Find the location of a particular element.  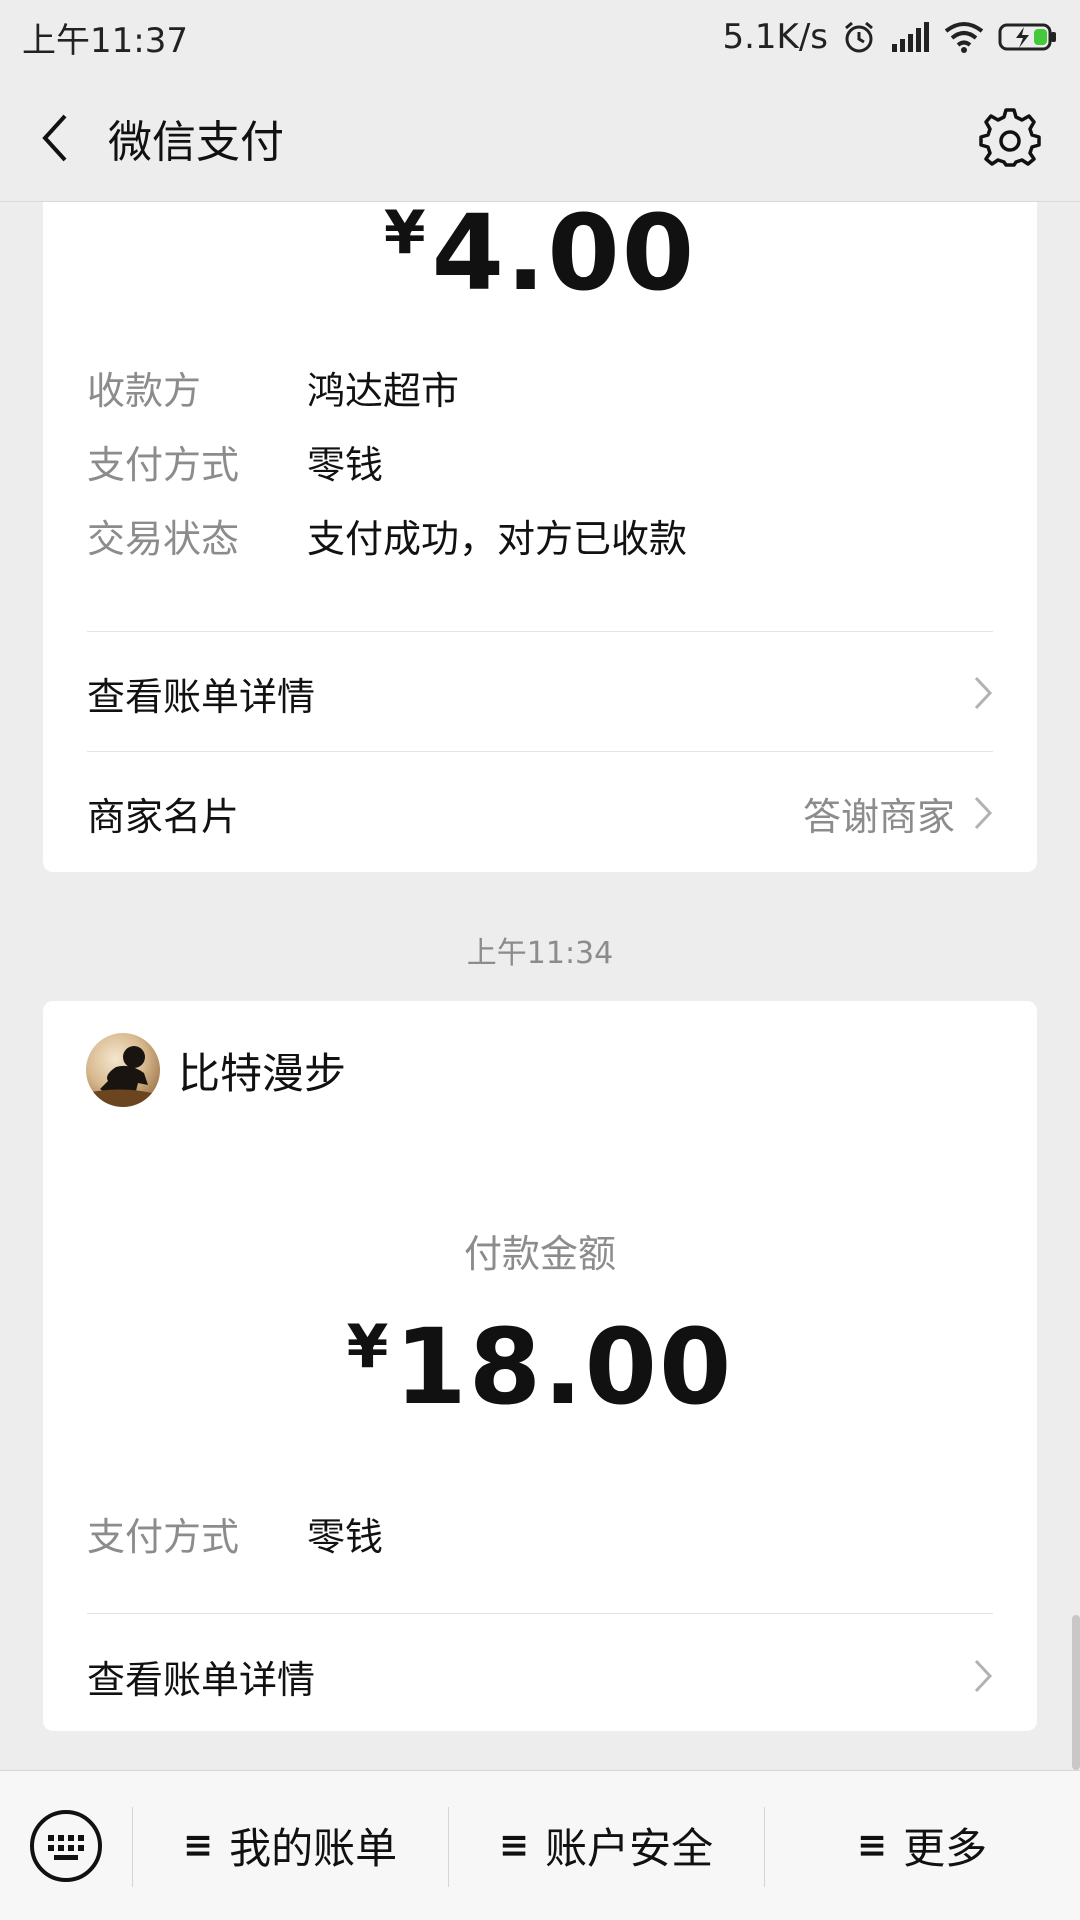

avatar-silhouette-icon is located at coordinates (123, 1076).